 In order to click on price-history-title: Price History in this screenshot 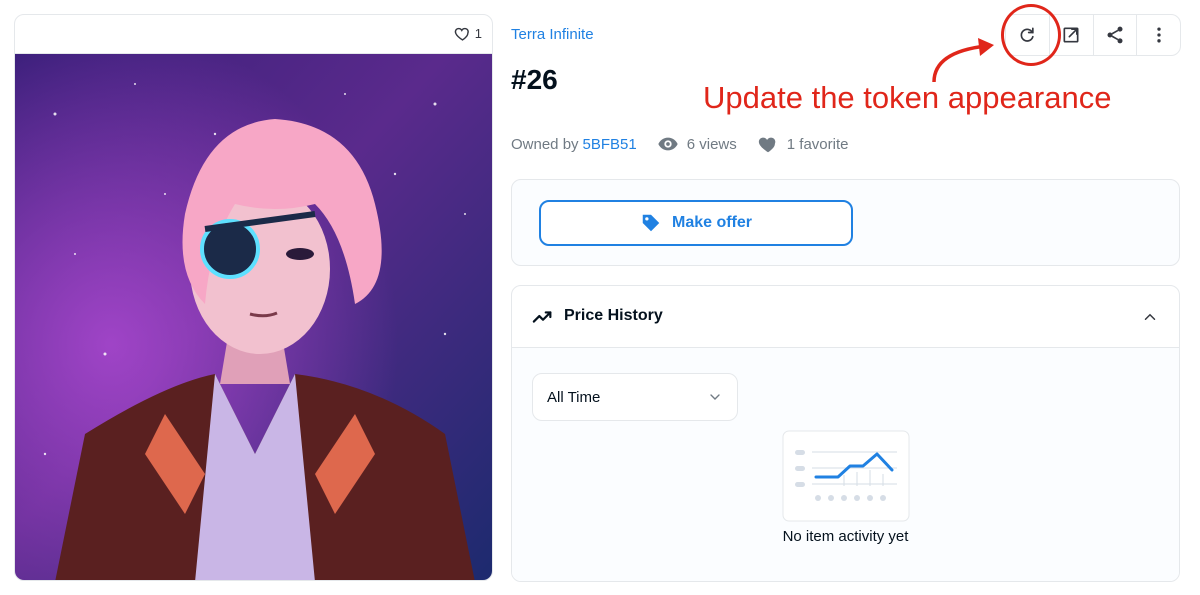, I will do `click(613, 315)`.